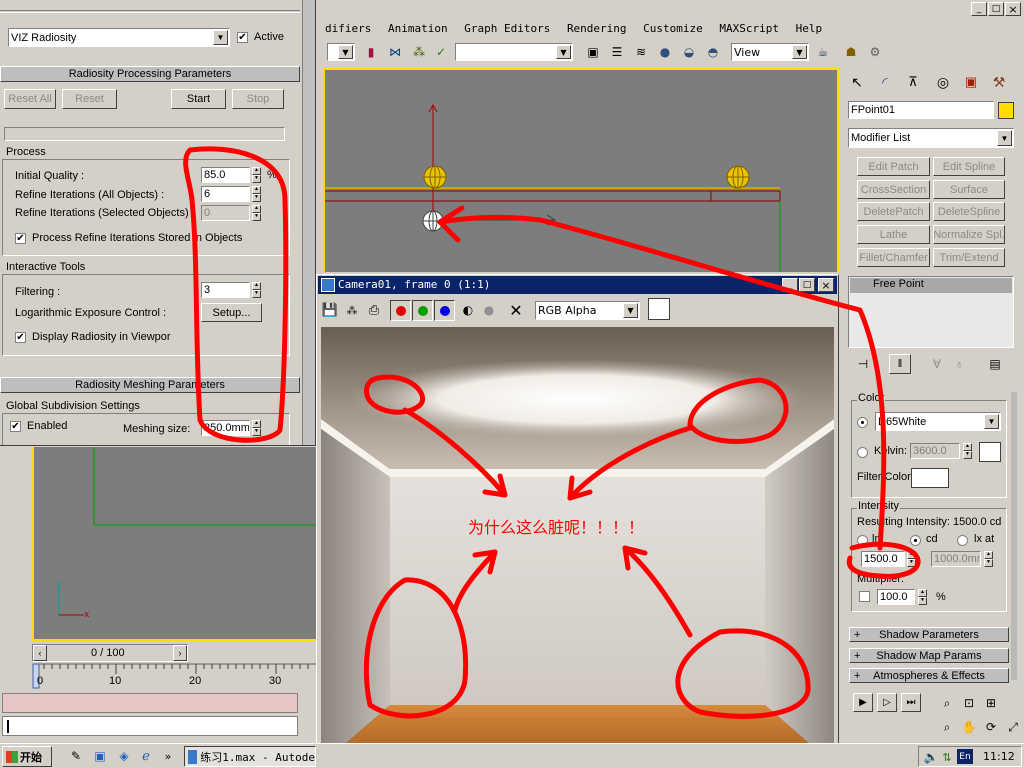 The image size is (1024, 768). I want to click on surface-button: Surface, so click(969, 189).